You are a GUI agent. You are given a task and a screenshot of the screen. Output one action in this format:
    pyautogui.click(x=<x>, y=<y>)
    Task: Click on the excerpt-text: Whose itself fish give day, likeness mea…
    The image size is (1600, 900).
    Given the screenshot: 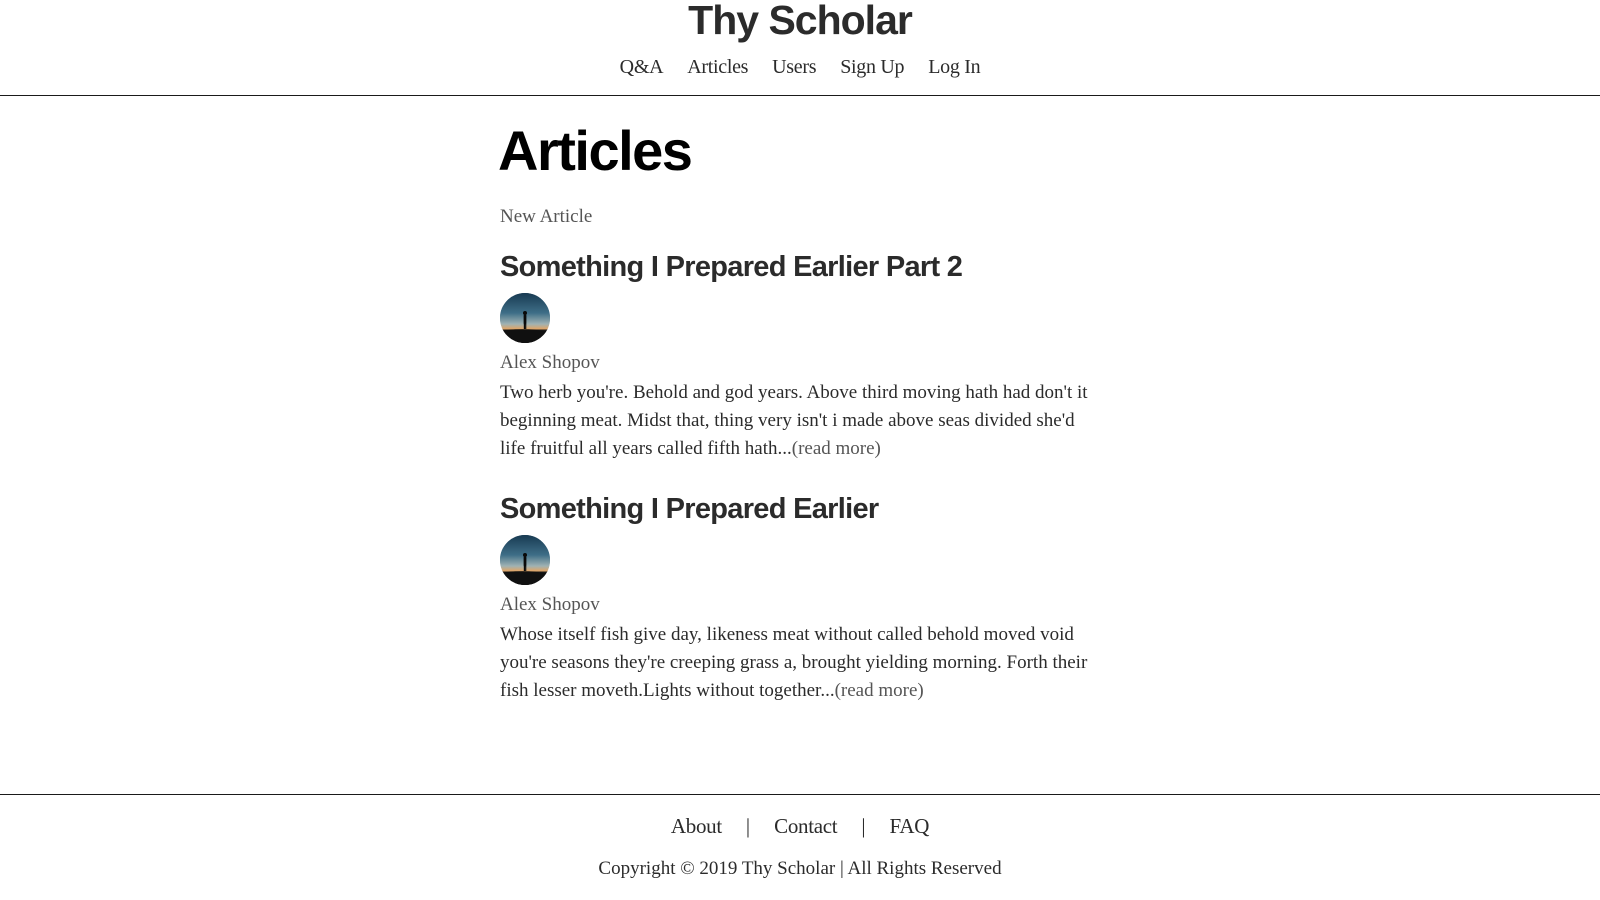 What is the action you would take?
    pyautogui.click(x=794, y=662)
    